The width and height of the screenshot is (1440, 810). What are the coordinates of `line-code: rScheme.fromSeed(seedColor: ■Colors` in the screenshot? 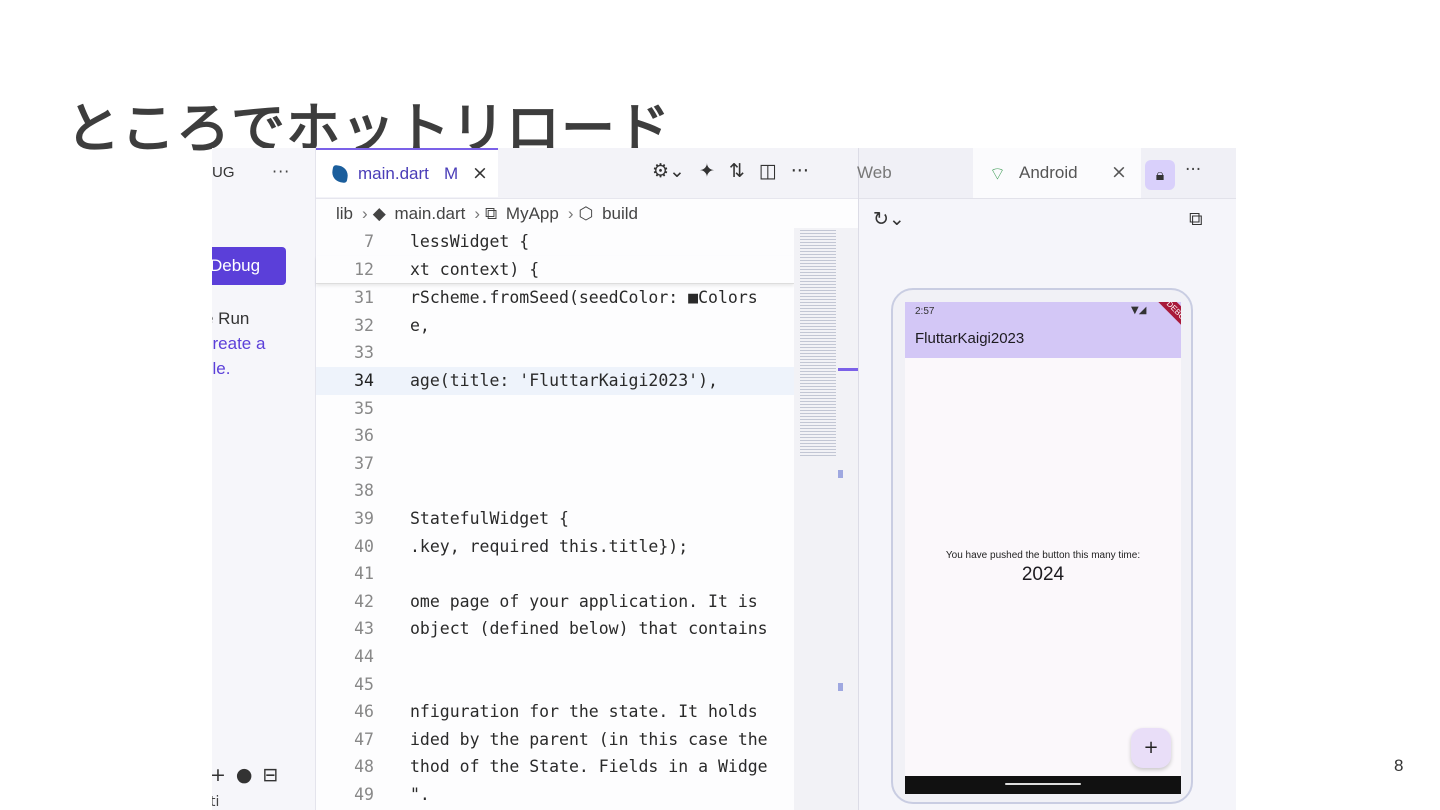 It's located at (584, 298).